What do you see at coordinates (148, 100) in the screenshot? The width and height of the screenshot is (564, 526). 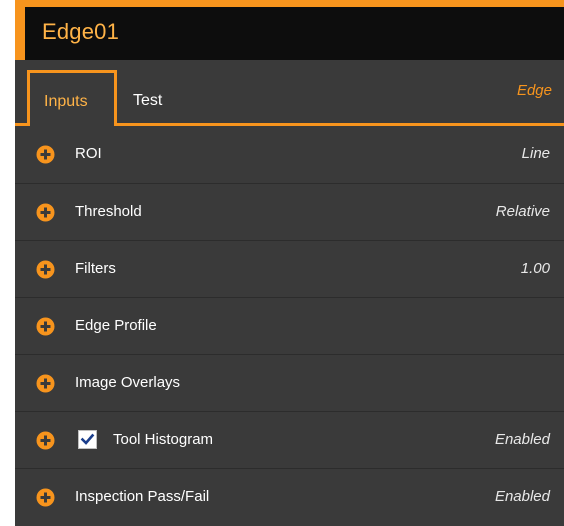 I see `tab-test-label: Test` at bounding box center [148, 100].